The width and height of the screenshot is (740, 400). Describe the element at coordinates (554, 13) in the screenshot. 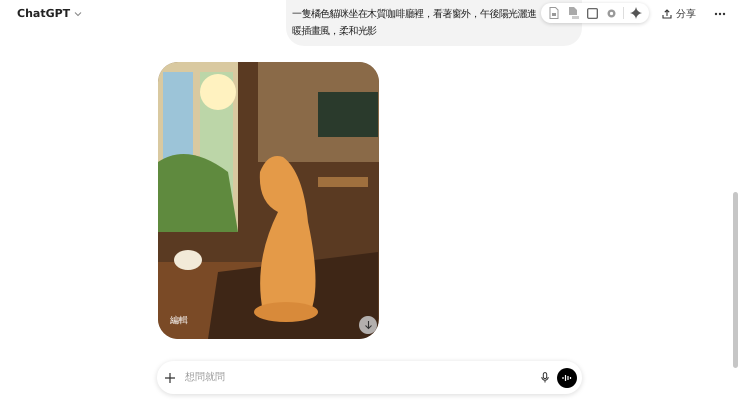

I see `word-document-icon` at that location.